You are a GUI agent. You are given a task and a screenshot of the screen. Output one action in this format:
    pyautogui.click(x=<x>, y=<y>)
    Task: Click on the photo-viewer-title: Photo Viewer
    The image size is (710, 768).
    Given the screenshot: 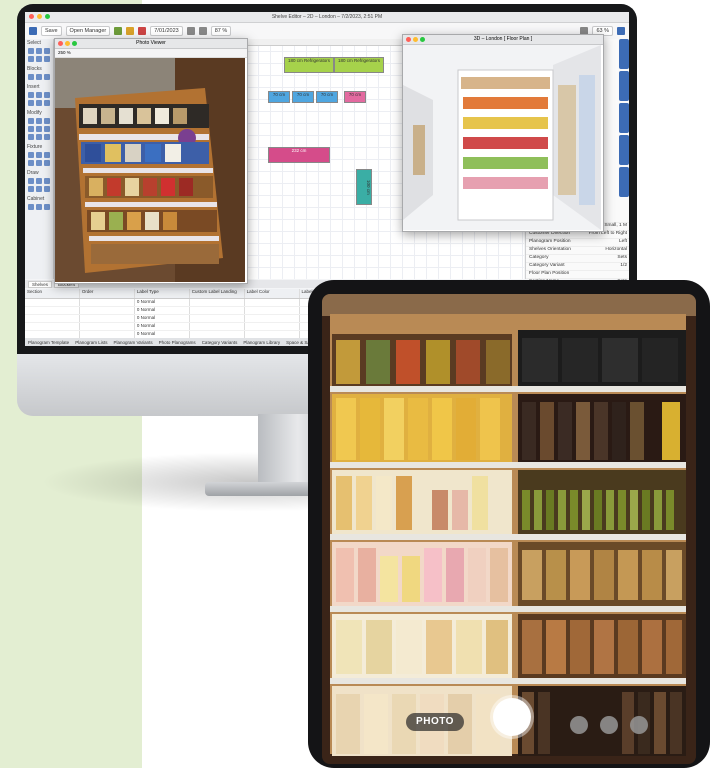 What is the action you would take?
    pyautogui.click(x=151, y=43)
    